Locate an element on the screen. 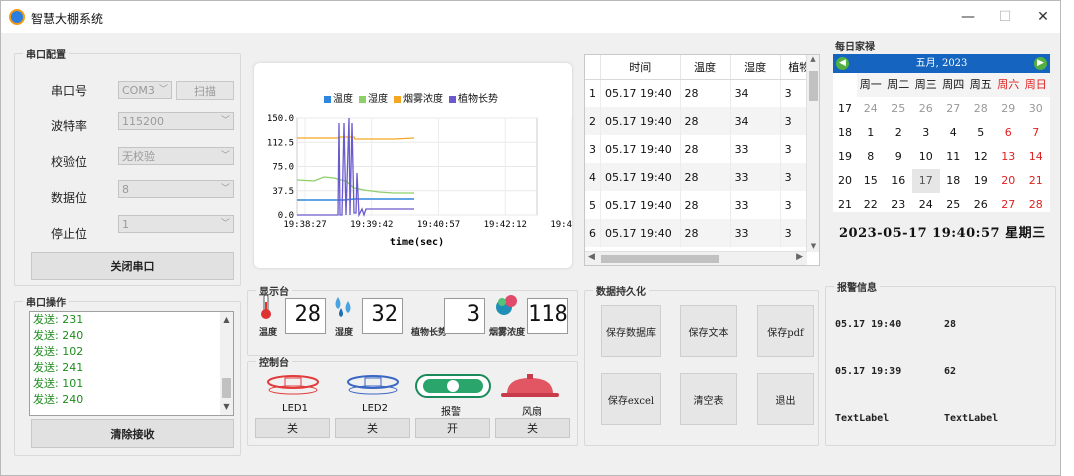 Image resolution: width=1074 pixels, height=476 pixels. table-row: 3 05.17 19:40 28 33 3 is located at coordinates (702, 149).